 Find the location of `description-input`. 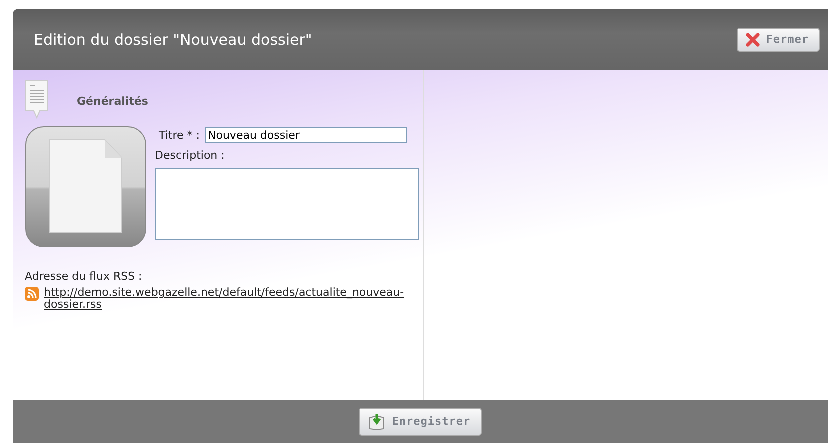

description-input is located at coordinates (287, 204).